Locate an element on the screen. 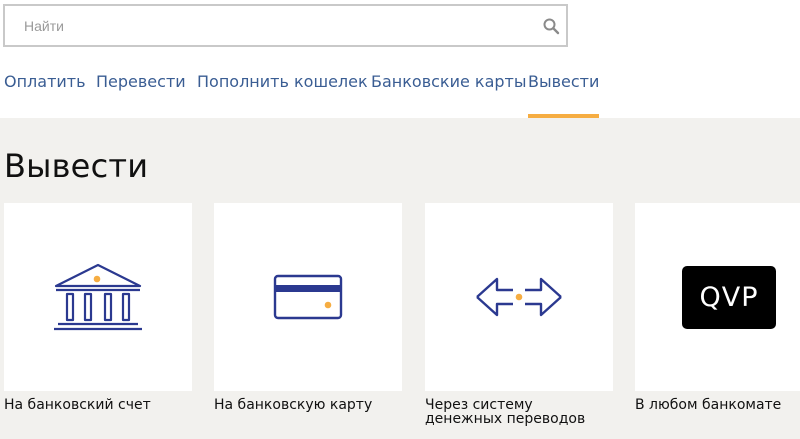 The image size is (800, 439). search-box is located at coordinates (285, 25).